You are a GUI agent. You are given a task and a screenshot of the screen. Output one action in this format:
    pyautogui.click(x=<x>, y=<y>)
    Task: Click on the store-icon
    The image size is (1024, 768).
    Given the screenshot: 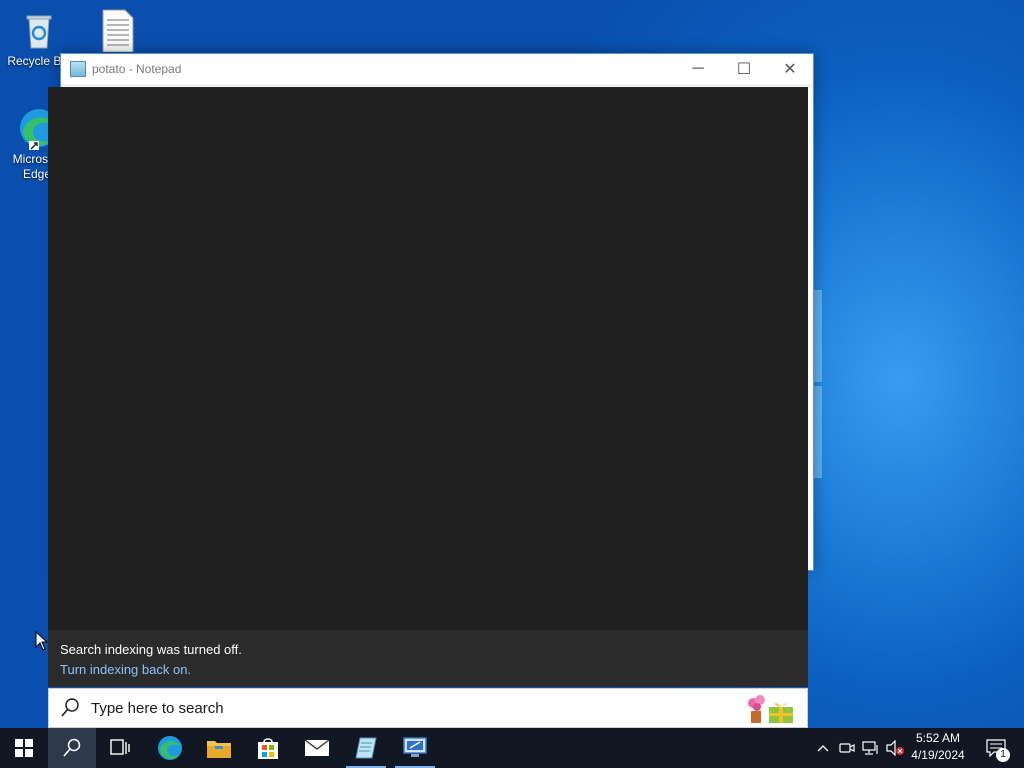 What is the action you would take?
    pyautogui.click(x=268, y=748)
    